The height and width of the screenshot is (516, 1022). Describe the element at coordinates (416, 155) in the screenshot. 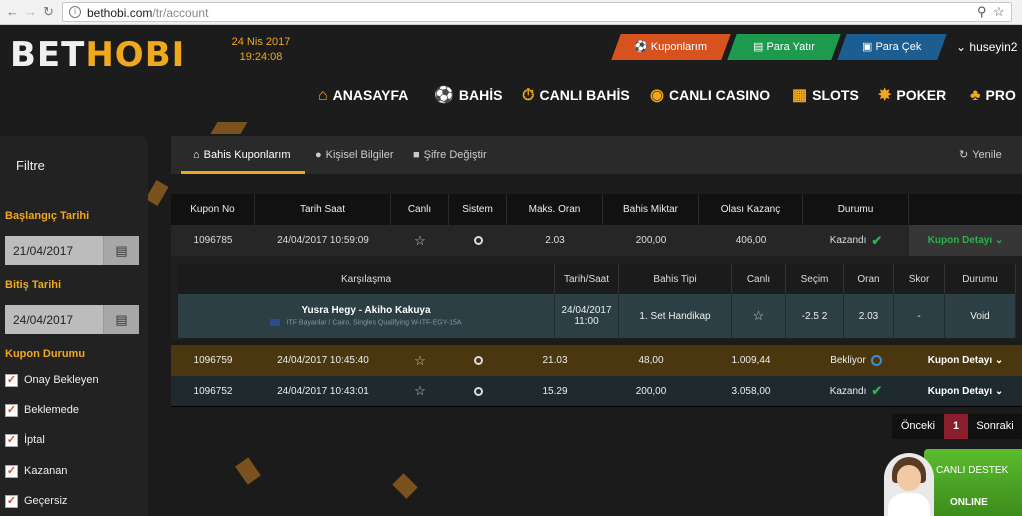

I see `lock-icon: ■` at that location.